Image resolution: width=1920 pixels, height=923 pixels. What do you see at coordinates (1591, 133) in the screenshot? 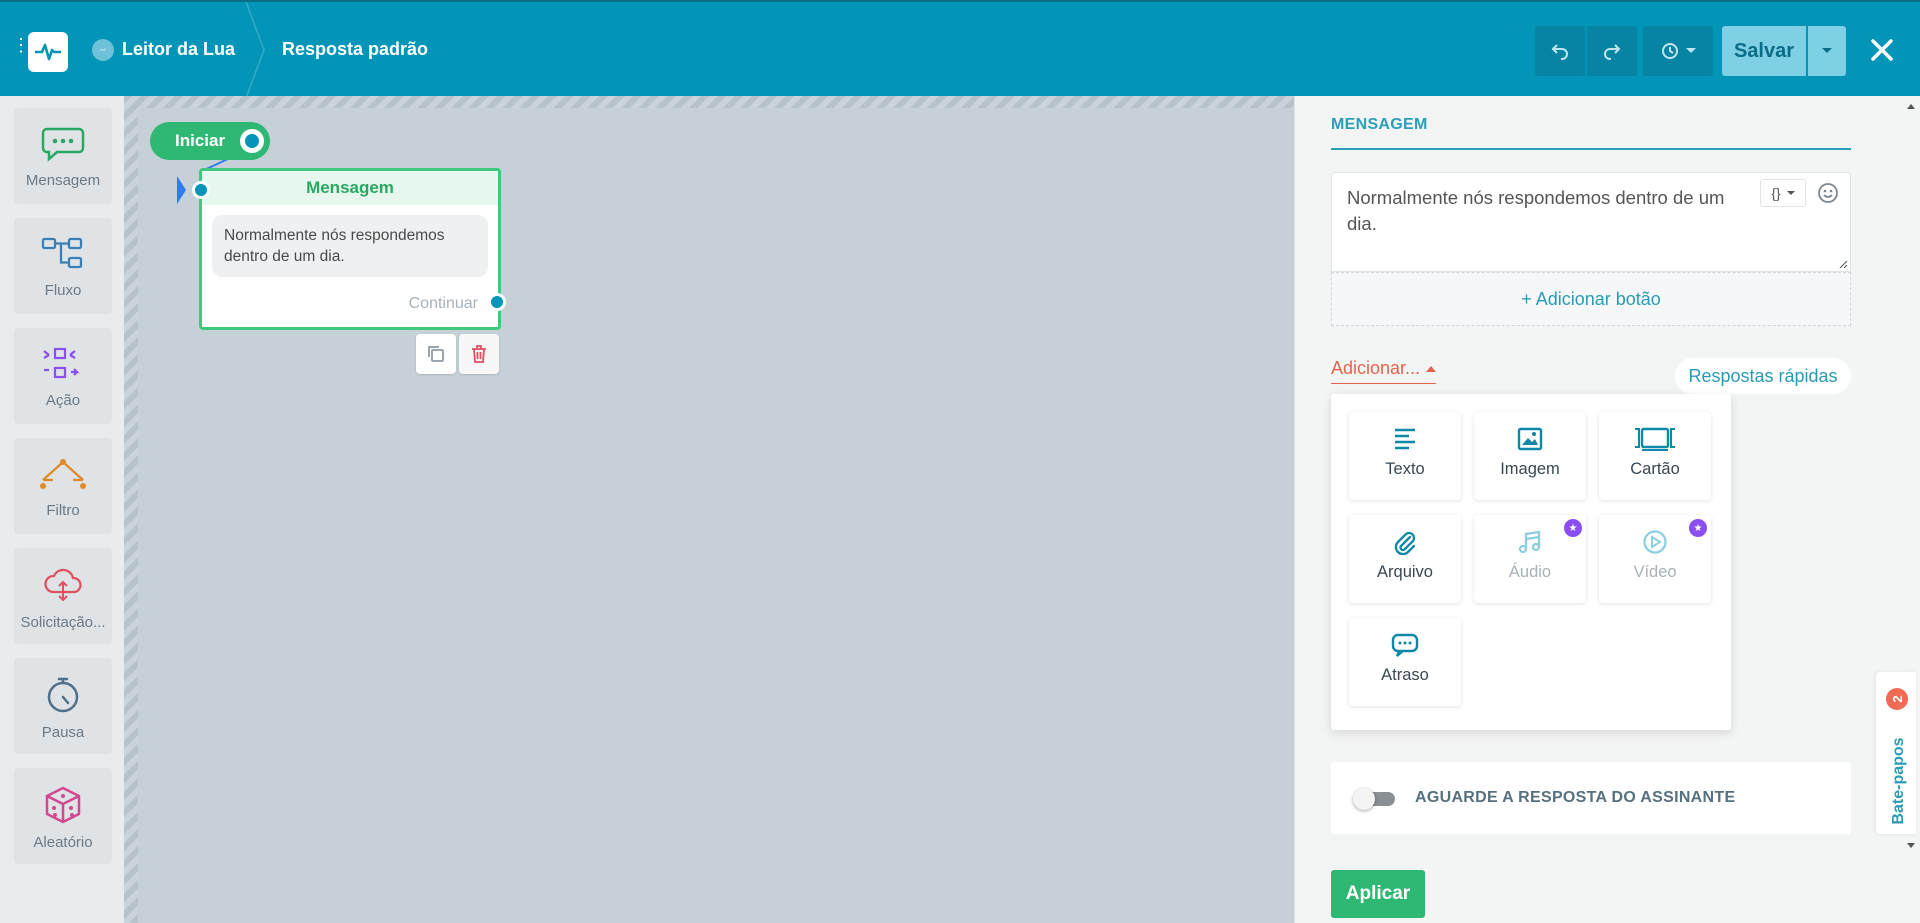
I see `panel-title: MENSAGEM` at bounding box center [1591, 133].